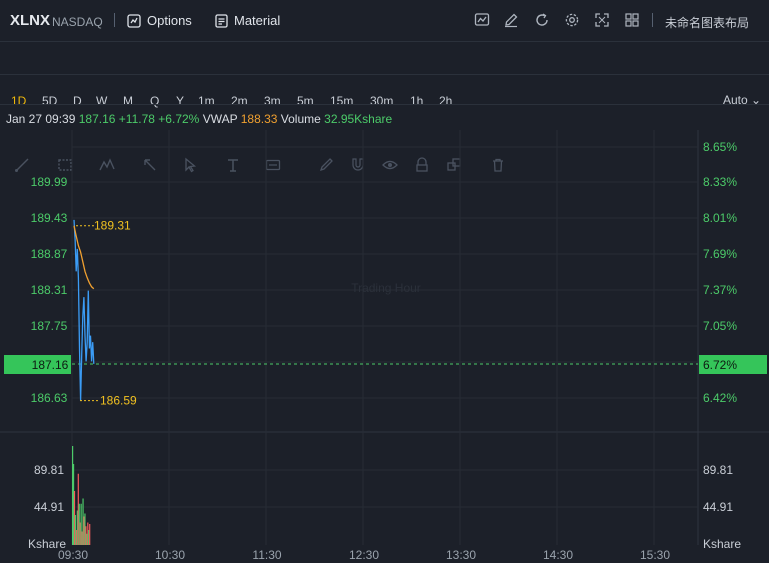 Image resolution: width=769 pixels, height=563 pixels. What do you see at coordinates (49, 507) in the screenshot?
I see `volume-tick-left: 44.91` at bounding box center [49, 507].